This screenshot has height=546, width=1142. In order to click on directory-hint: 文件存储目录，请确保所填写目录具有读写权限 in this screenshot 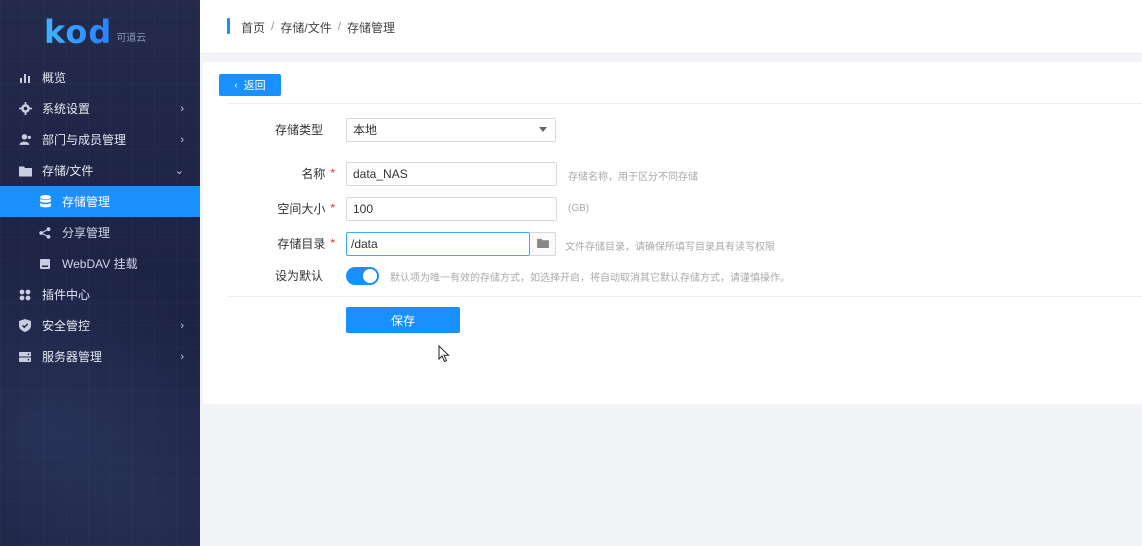, I will do `click(670, 247)`.